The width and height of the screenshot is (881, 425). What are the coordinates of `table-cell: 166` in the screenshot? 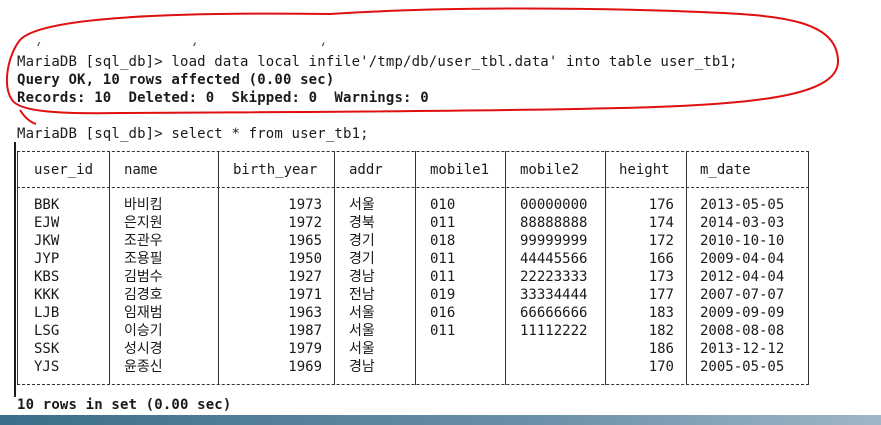 It's located at (661, 259).